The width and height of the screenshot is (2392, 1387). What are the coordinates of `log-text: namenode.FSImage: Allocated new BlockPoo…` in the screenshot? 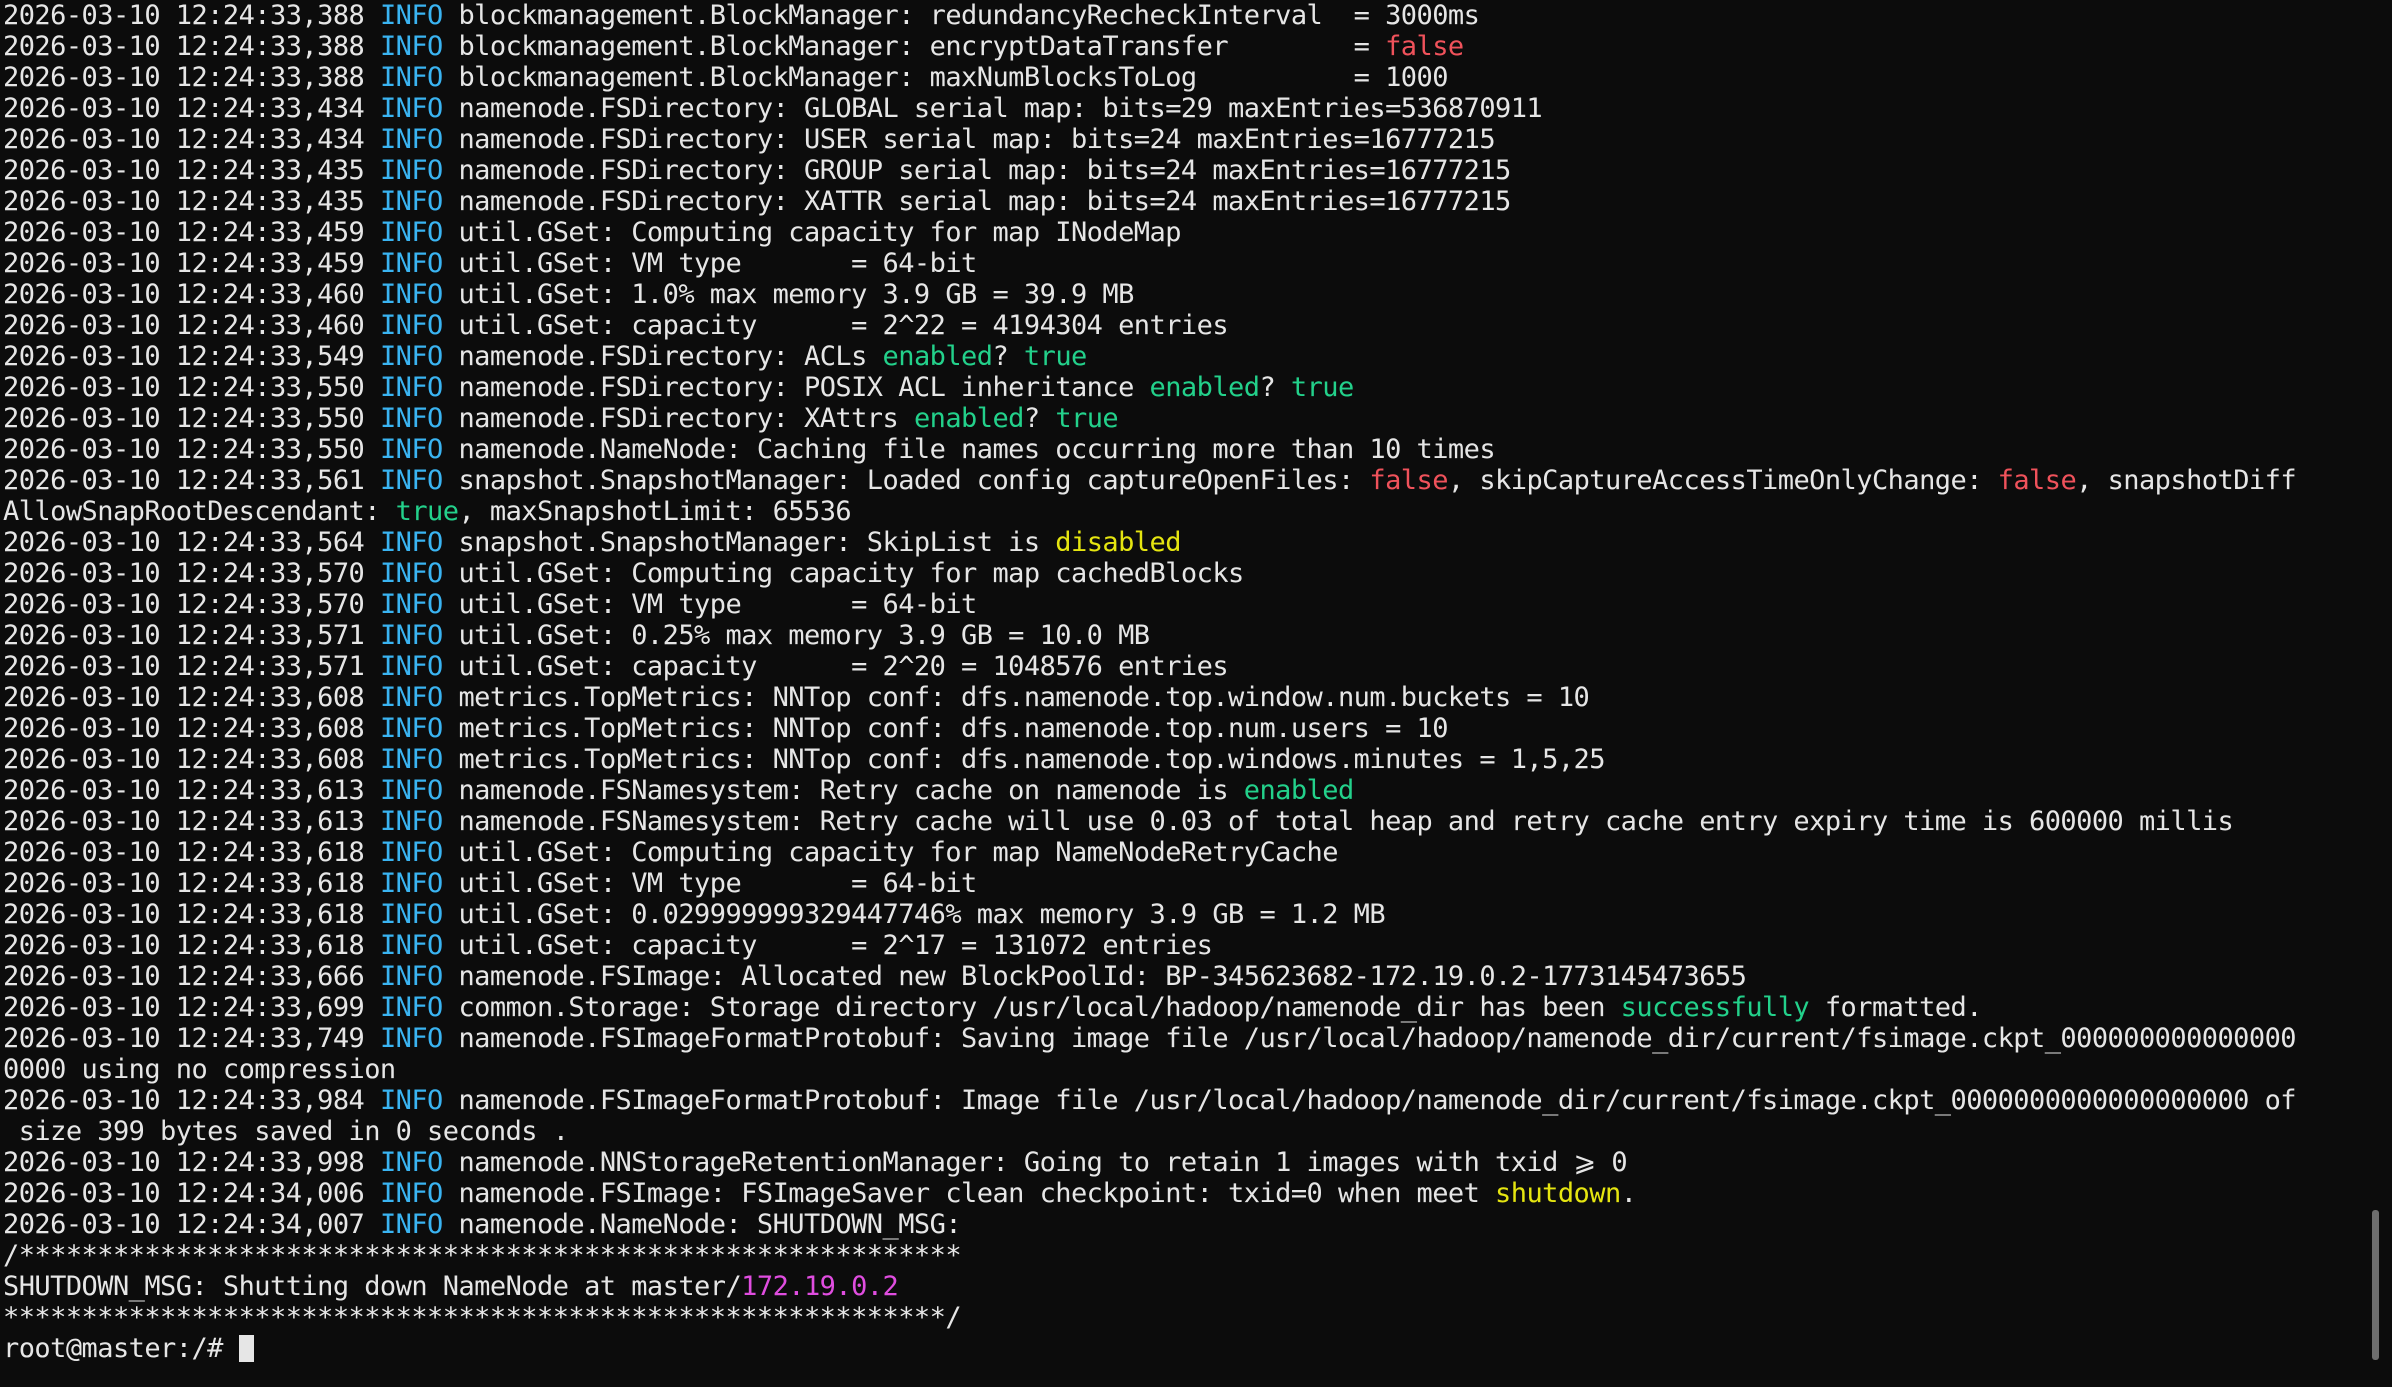 It's located at (1094, 976).